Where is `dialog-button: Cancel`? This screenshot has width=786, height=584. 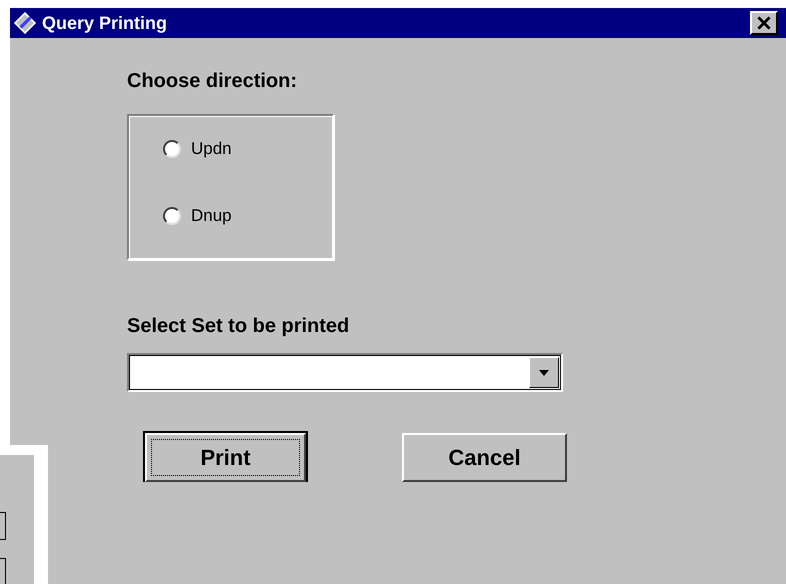
dialog-button: Cancel is located at coordinates (484, 457).